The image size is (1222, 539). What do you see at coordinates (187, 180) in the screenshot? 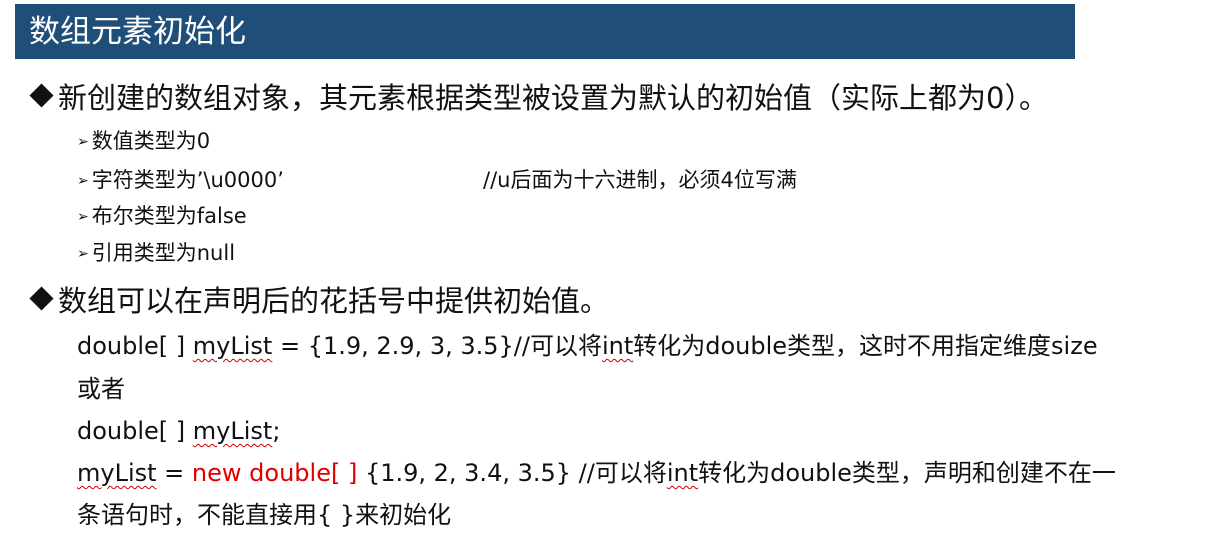
I see `sub-item-label: 字符类型为’\u0000’` at bounding box center [187, 180].